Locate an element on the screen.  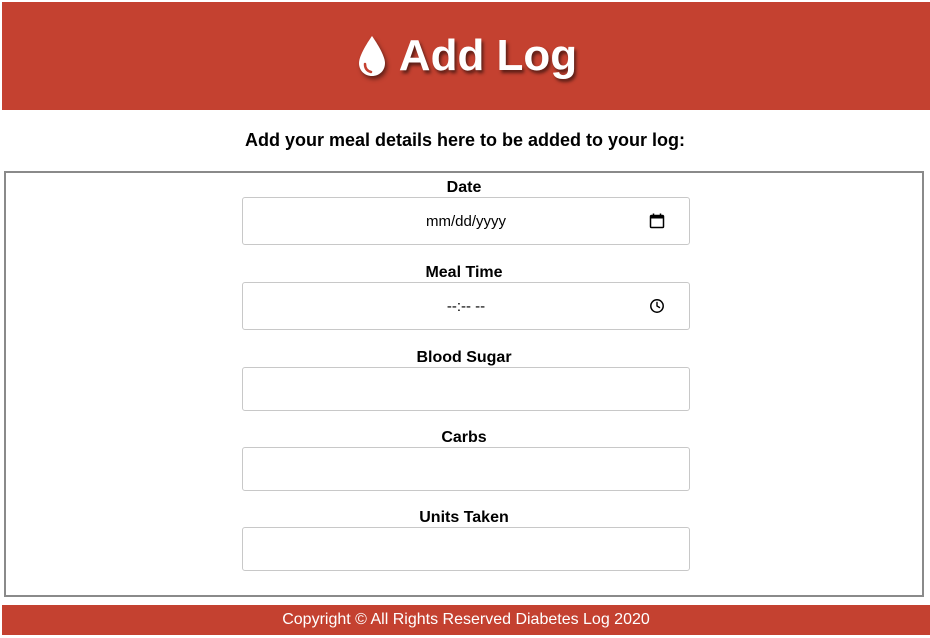
header-title-group: Add Log is located at coordinates (466, 56).